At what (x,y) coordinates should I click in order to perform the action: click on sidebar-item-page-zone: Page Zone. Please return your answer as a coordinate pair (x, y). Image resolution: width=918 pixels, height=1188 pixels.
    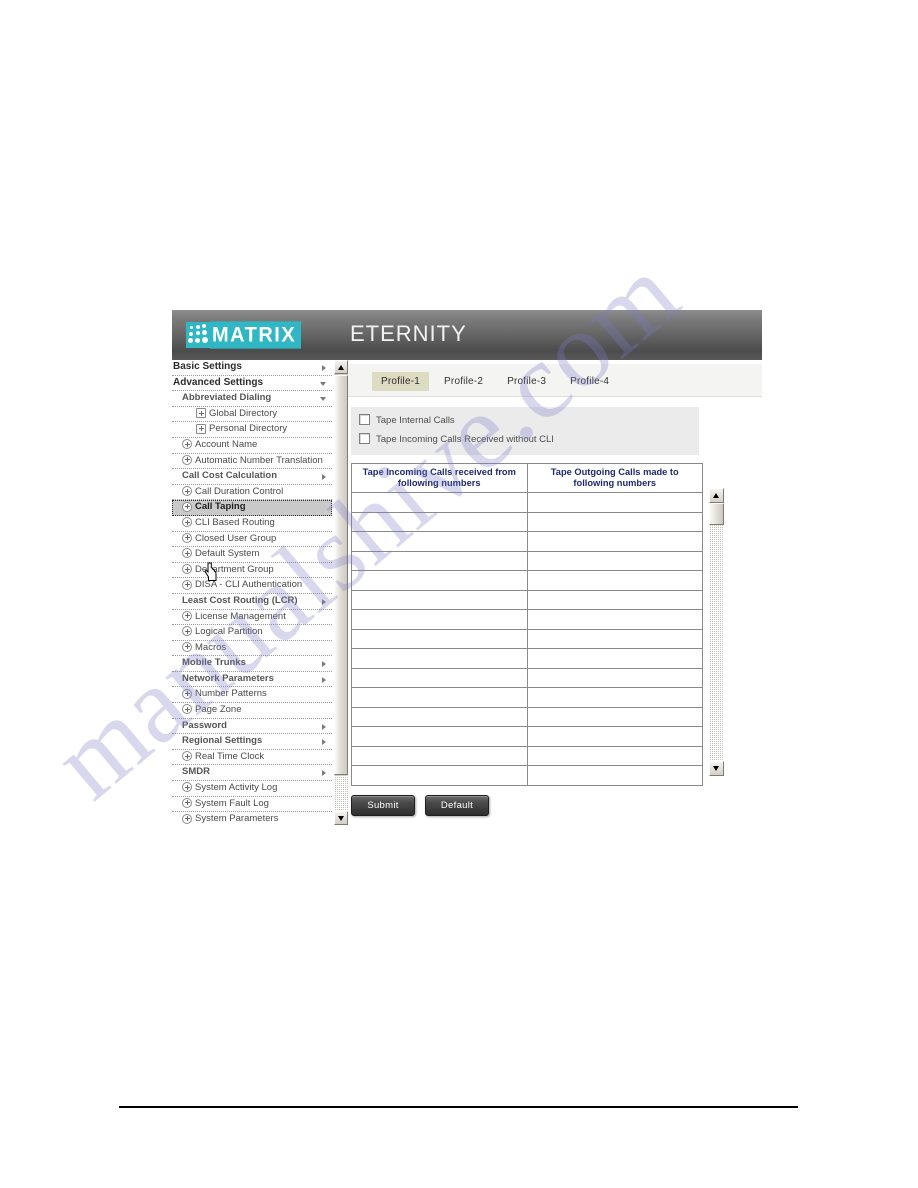
    Looking at the image, I should click on (252, 711).